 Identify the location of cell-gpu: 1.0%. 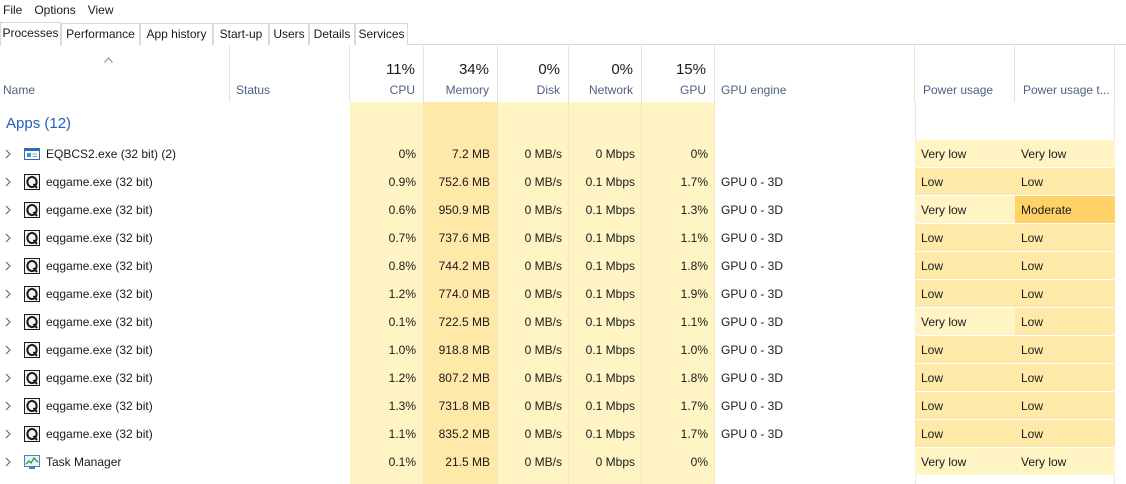
(694, 350).